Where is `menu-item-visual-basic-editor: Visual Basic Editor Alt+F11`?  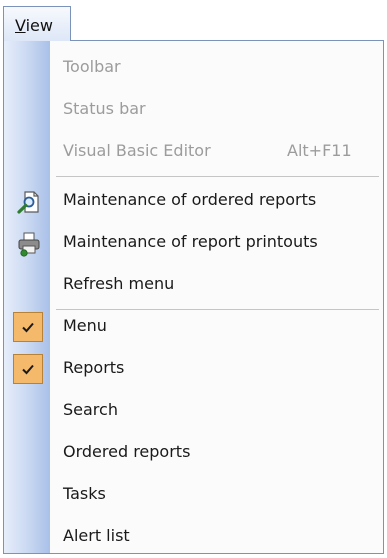
menu-item-visual-basic-editor: Visual Basic Editor Alt+F11 is located at coordinates (193, 152).